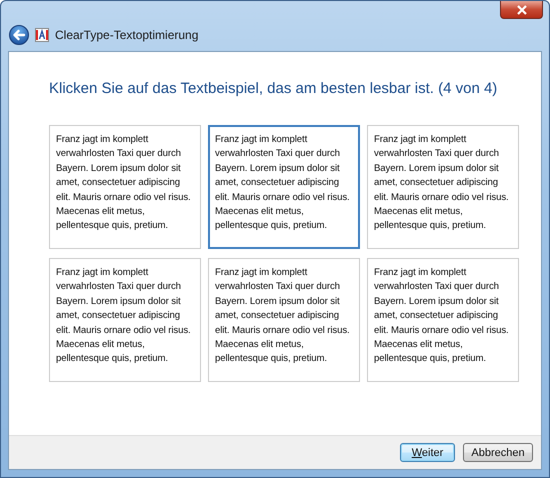 The height and width of the screenshot is (478, 550). Describe the element at coordinates (42, 35) in the screenshot. I see `font-icon` at that location.